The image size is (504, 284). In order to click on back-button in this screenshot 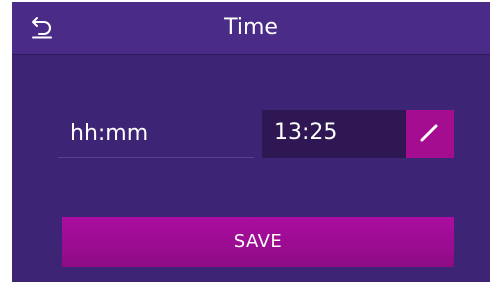, I will do `click(43, 29)`.